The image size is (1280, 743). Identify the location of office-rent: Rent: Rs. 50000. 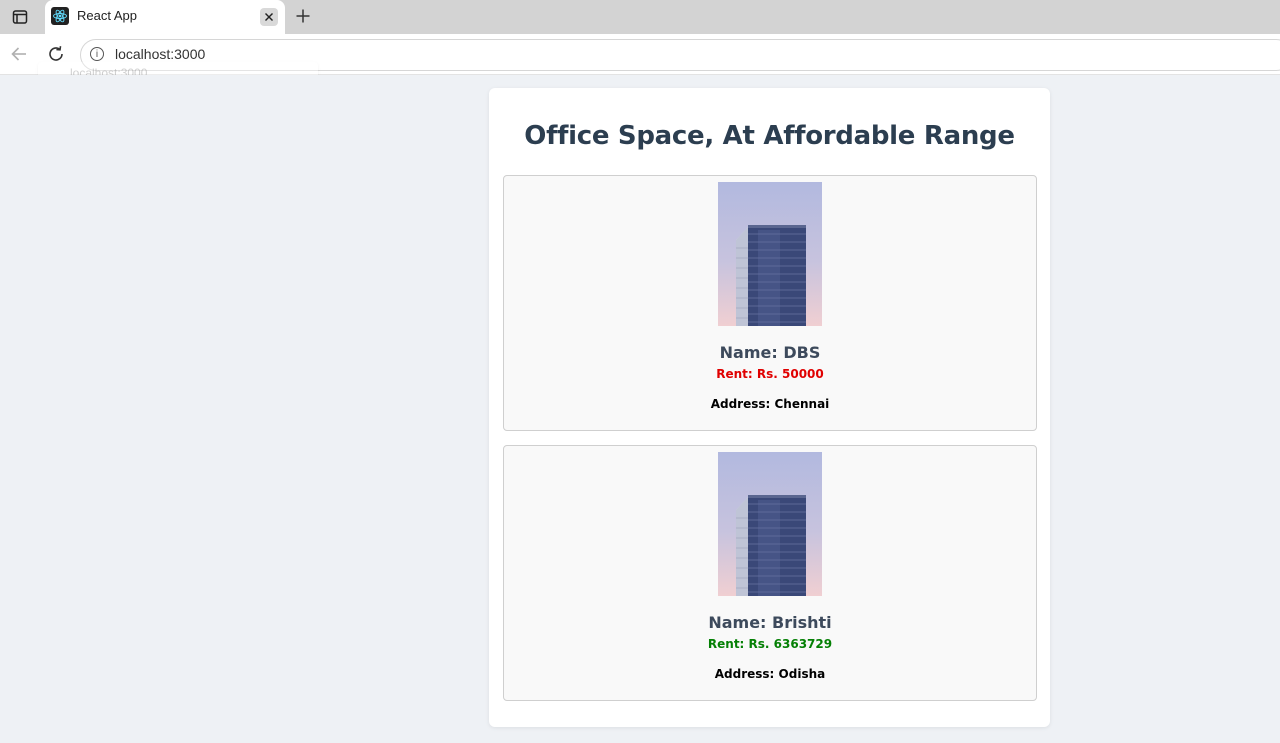
(770, 374).